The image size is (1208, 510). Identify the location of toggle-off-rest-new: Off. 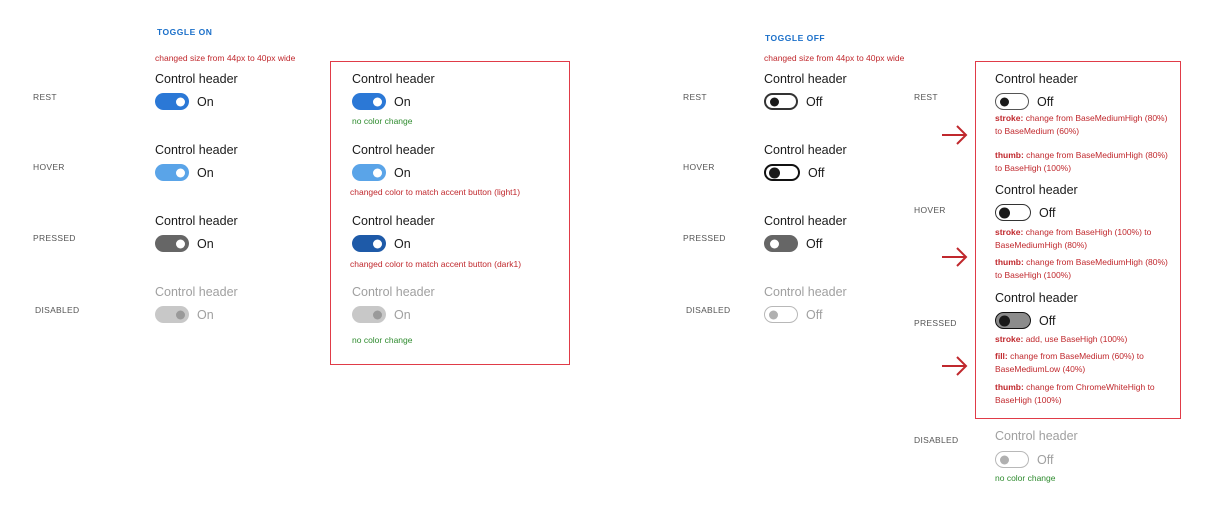
(1024, 101).